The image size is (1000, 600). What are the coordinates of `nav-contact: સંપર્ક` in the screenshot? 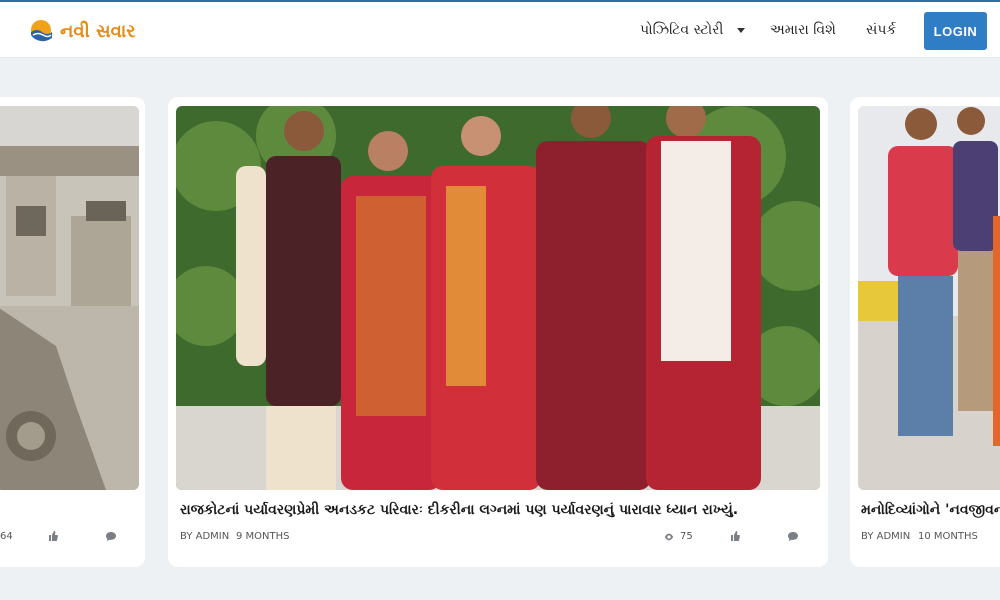 It's located at (881, 30).